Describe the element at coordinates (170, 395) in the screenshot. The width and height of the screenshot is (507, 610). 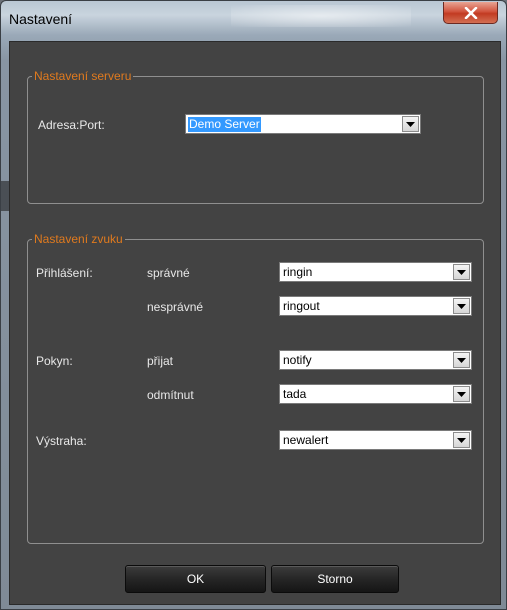
I see `rejected-label: odmítnut` at that location.